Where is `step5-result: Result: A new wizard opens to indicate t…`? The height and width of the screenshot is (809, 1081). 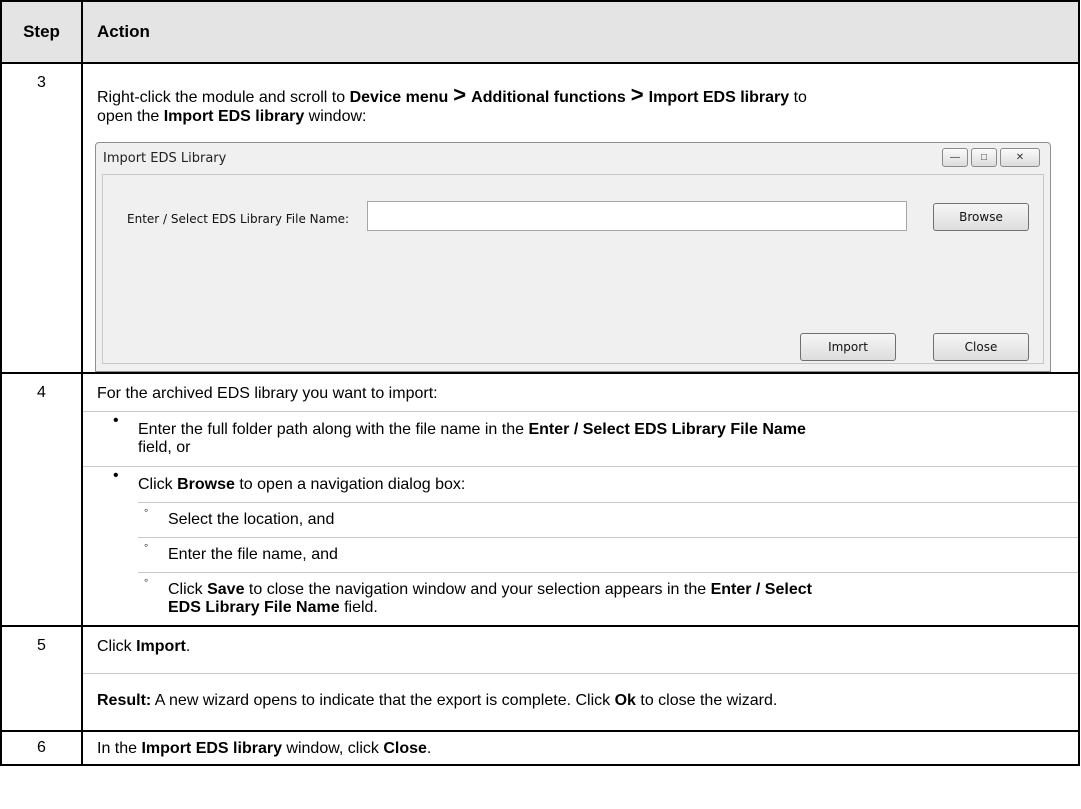
step5-result: Result: A new wizard opens to indicate t… is located at coordinates (580, 691).